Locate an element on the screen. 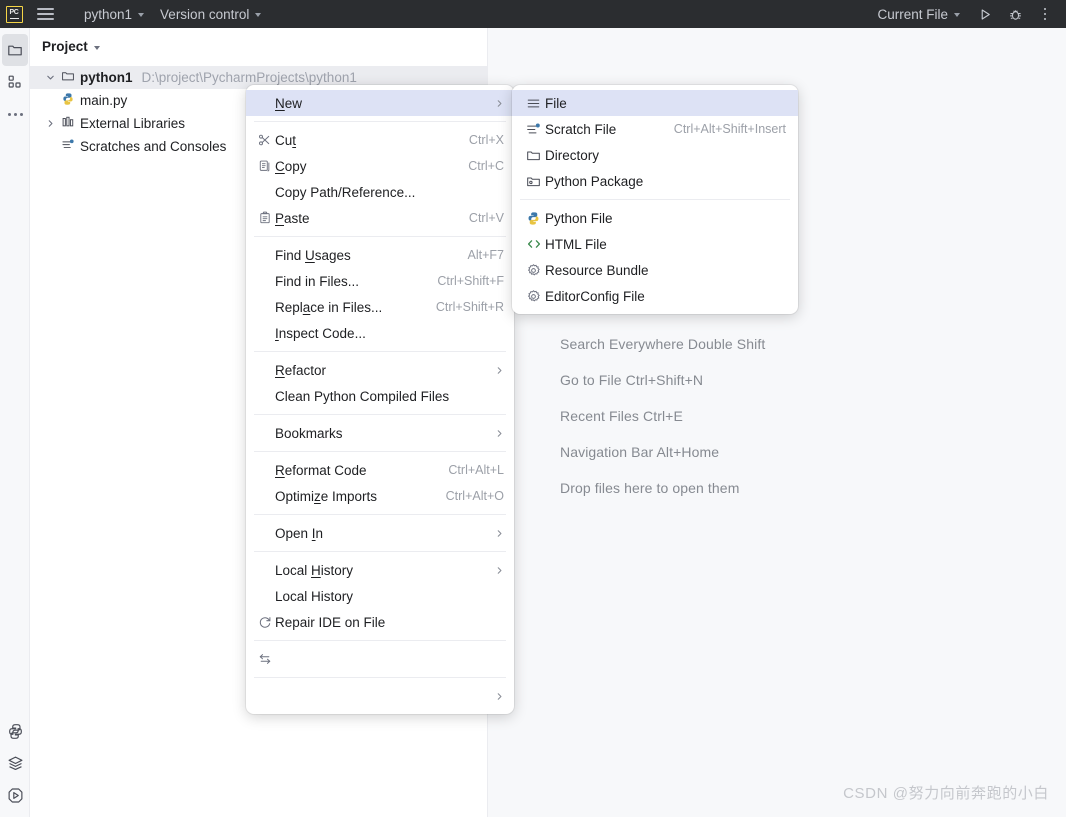 This screenshot has height=817, width=1066. submenu-item-editorconfig-file: EditorConfig File is located at coordinates (655, 296).